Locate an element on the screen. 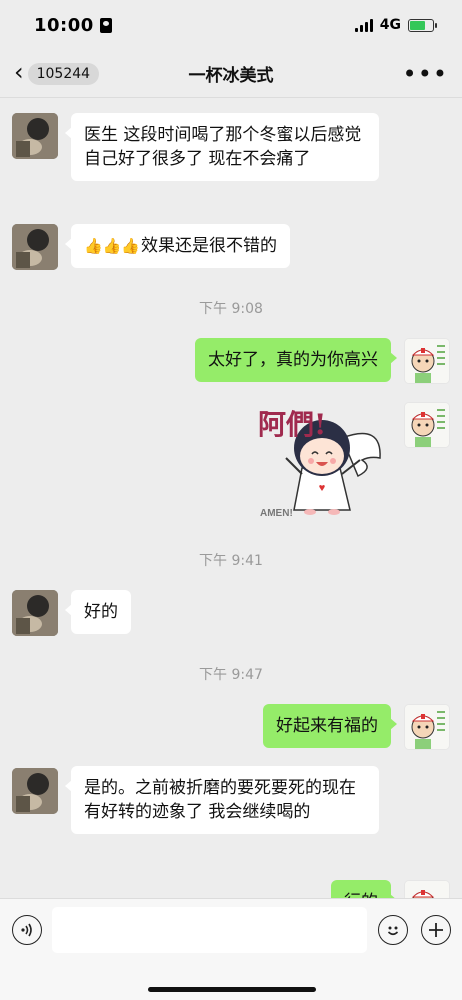 This screenshot has width=462, height=1000. battery-charging-icon is located at coordinates (422, 25).